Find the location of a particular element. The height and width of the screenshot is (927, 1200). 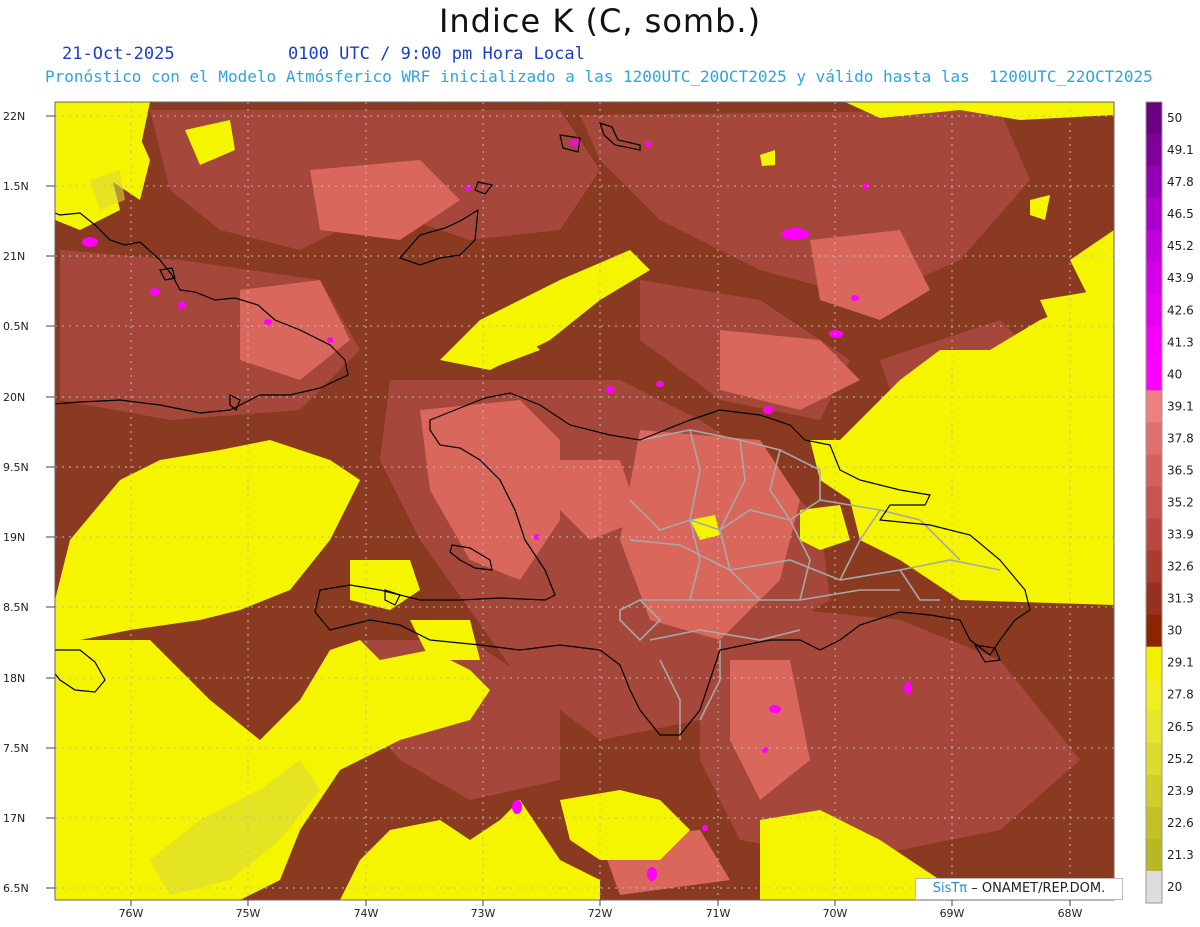

colorbar-label: 30 is located at coordinates (1174, 631).